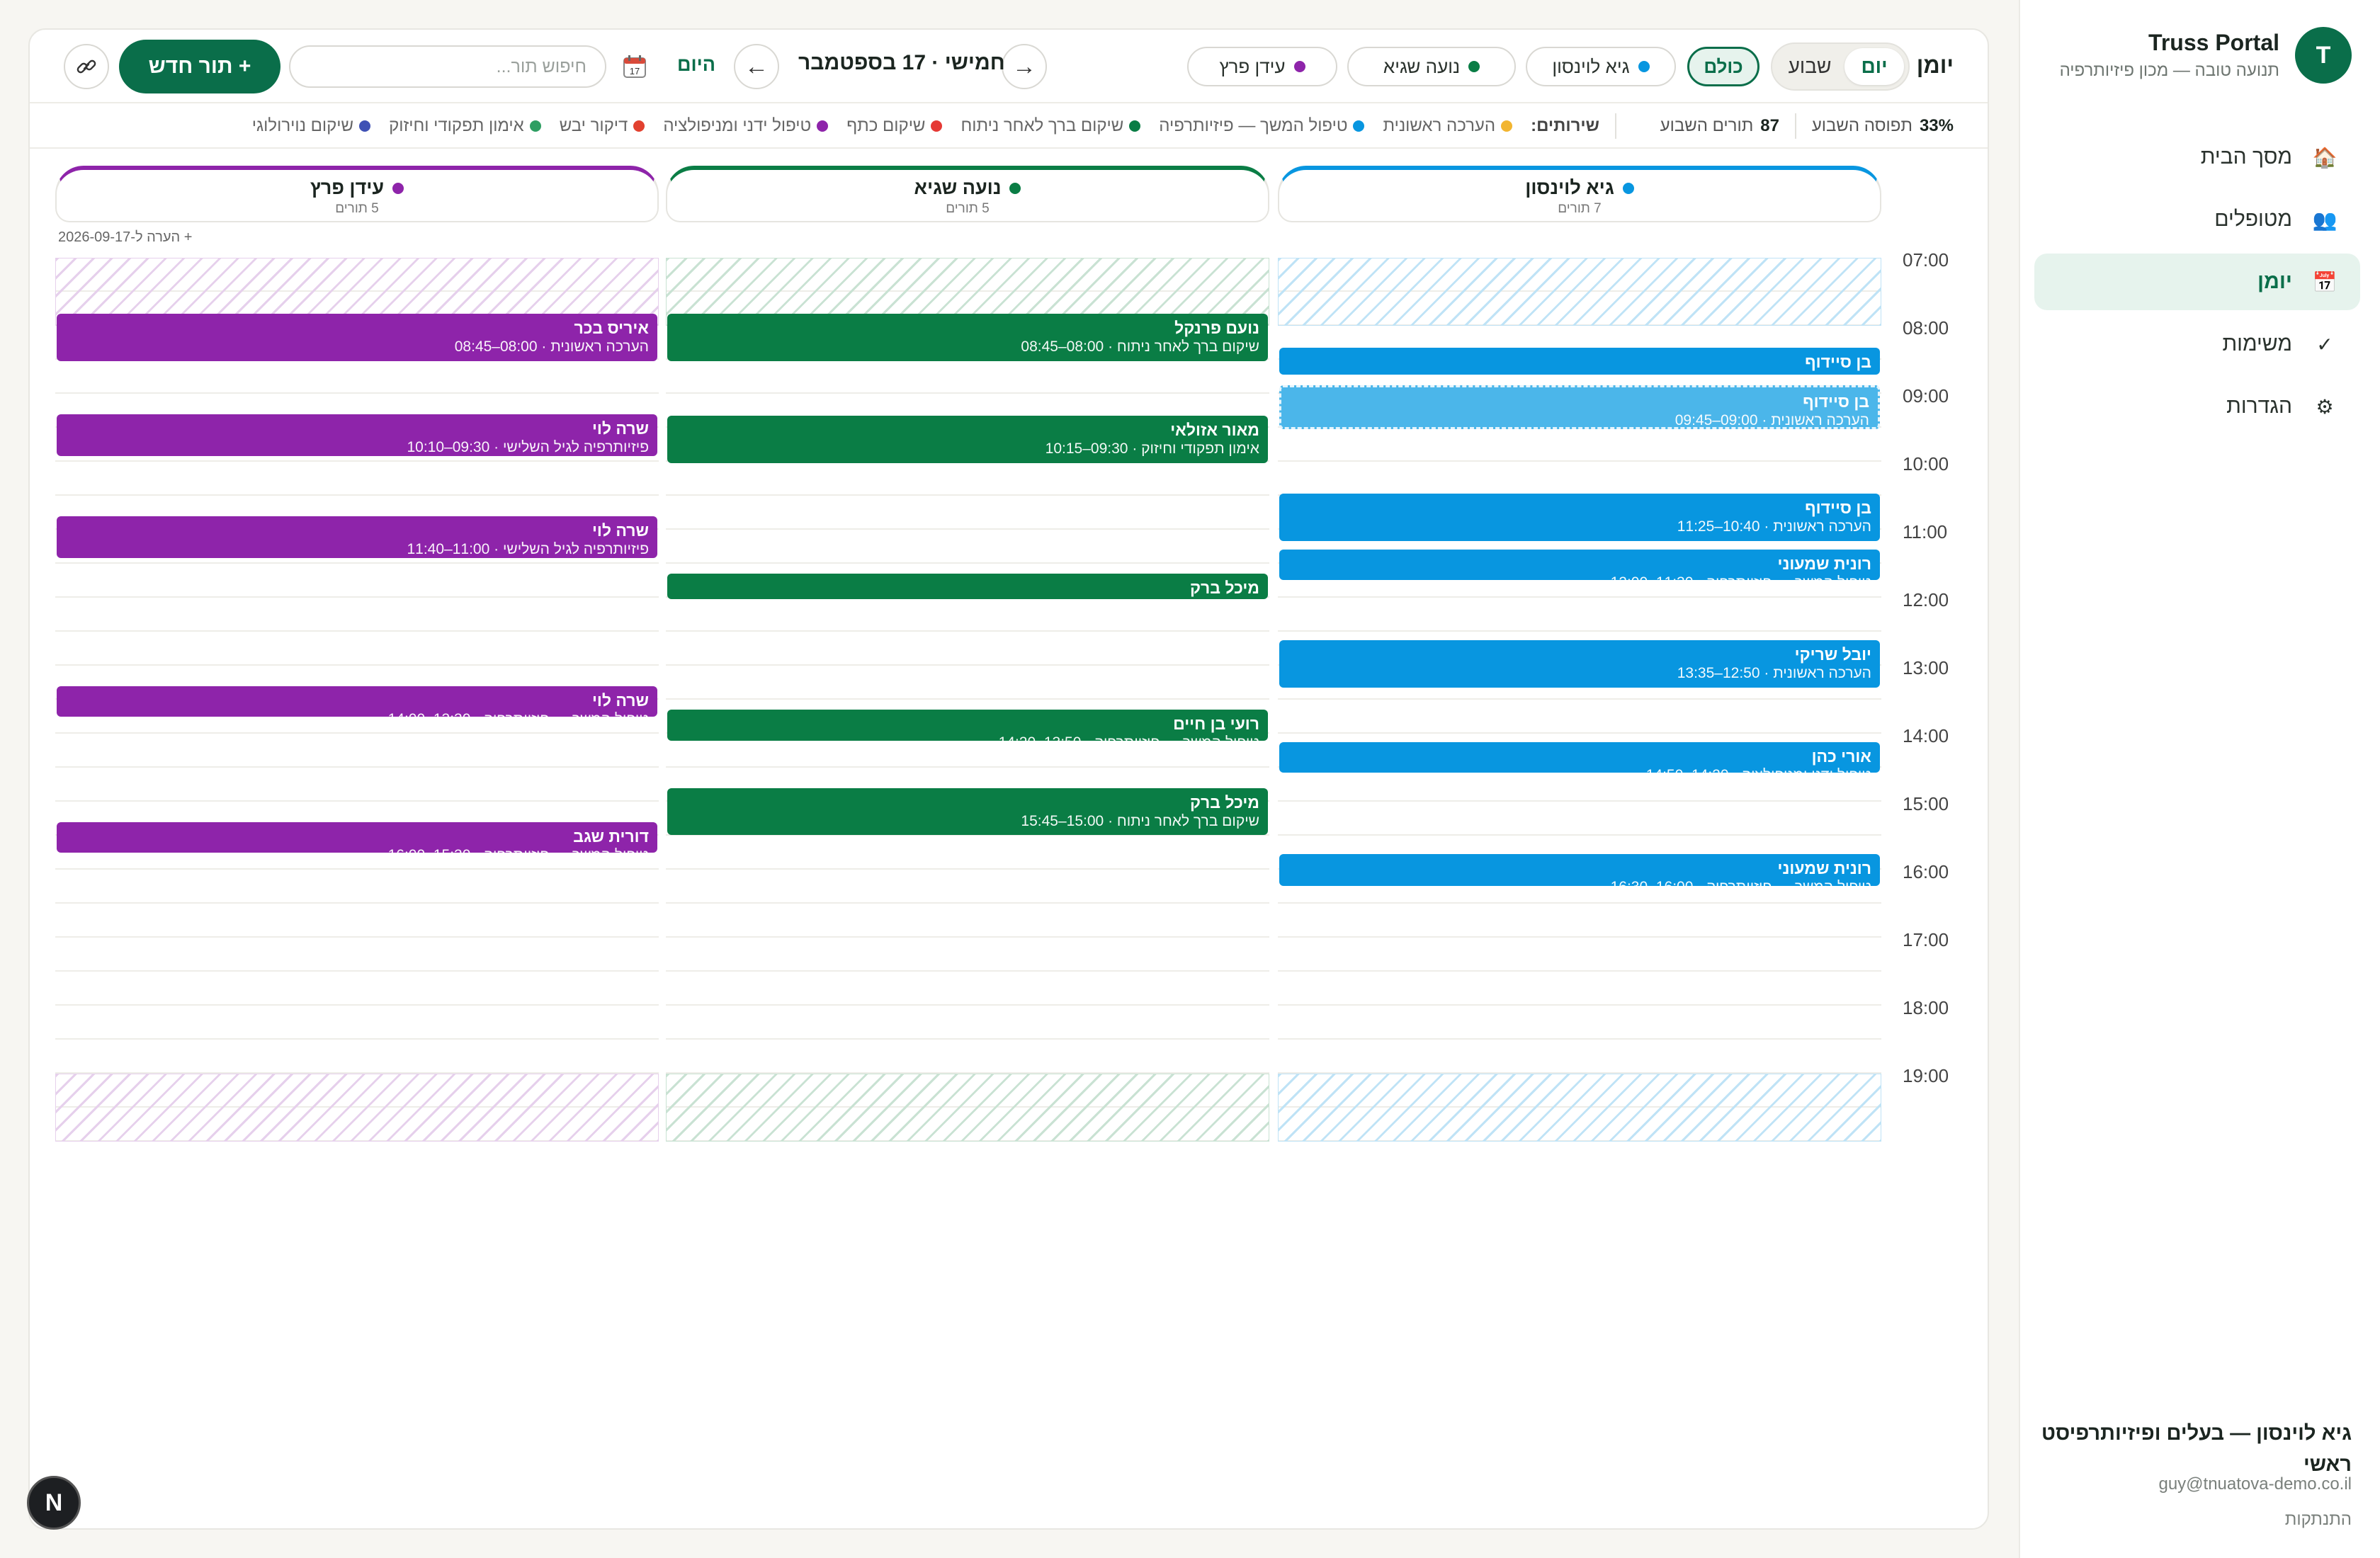 This screenshot has width=2380, height=1558. I want to click on occupancy-value: 33%, so click(1937, 125).